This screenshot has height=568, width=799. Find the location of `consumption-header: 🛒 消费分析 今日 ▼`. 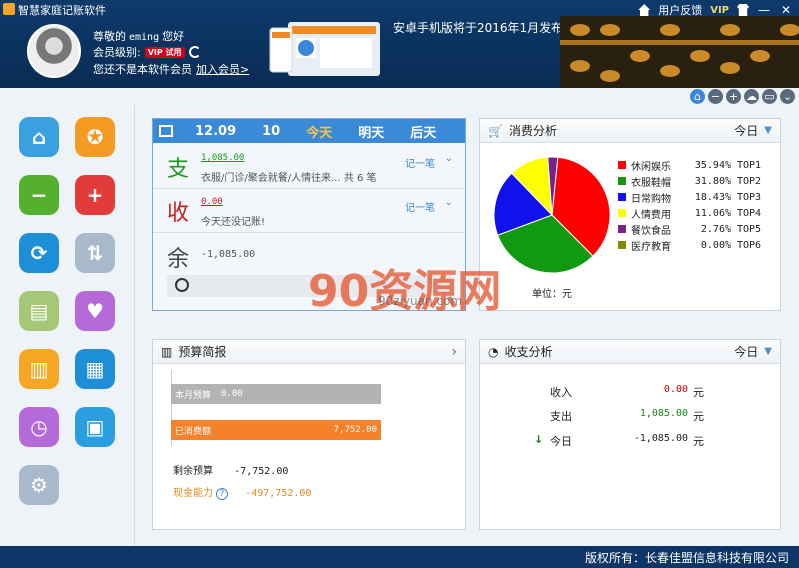

consumption-header: 🛒 消费分析 今日 ▼ is located at coordinates (630, 131).